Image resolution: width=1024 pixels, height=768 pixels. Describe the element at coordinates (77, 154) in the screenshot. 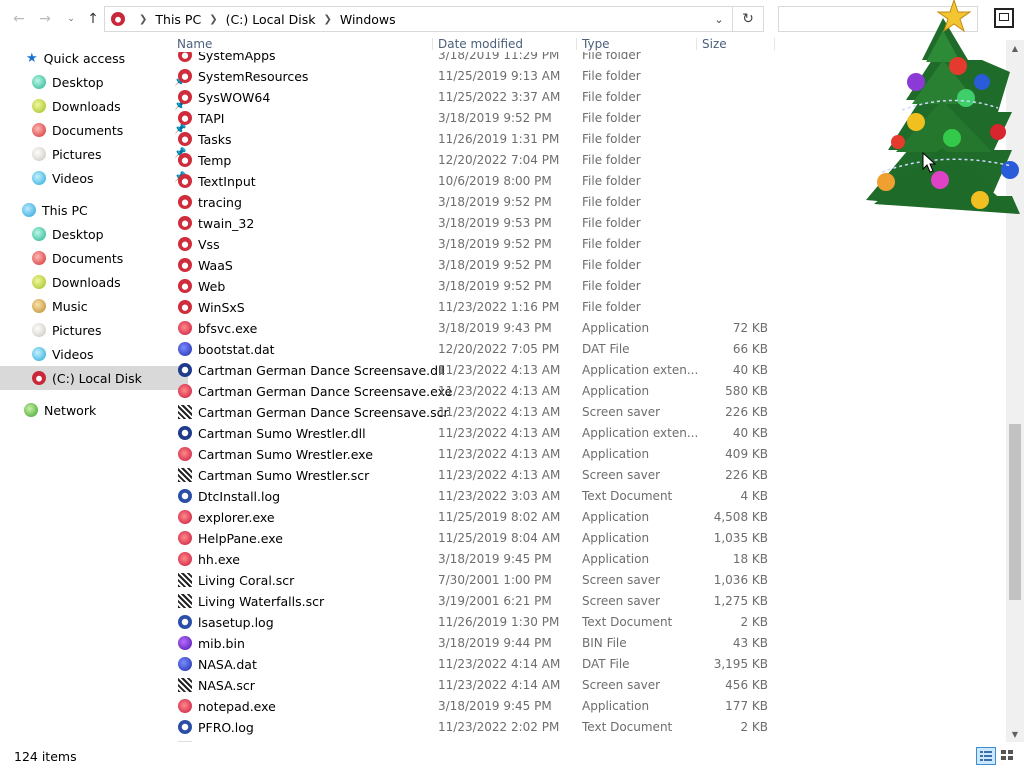

I see `nav-label: Pictures` at that location.